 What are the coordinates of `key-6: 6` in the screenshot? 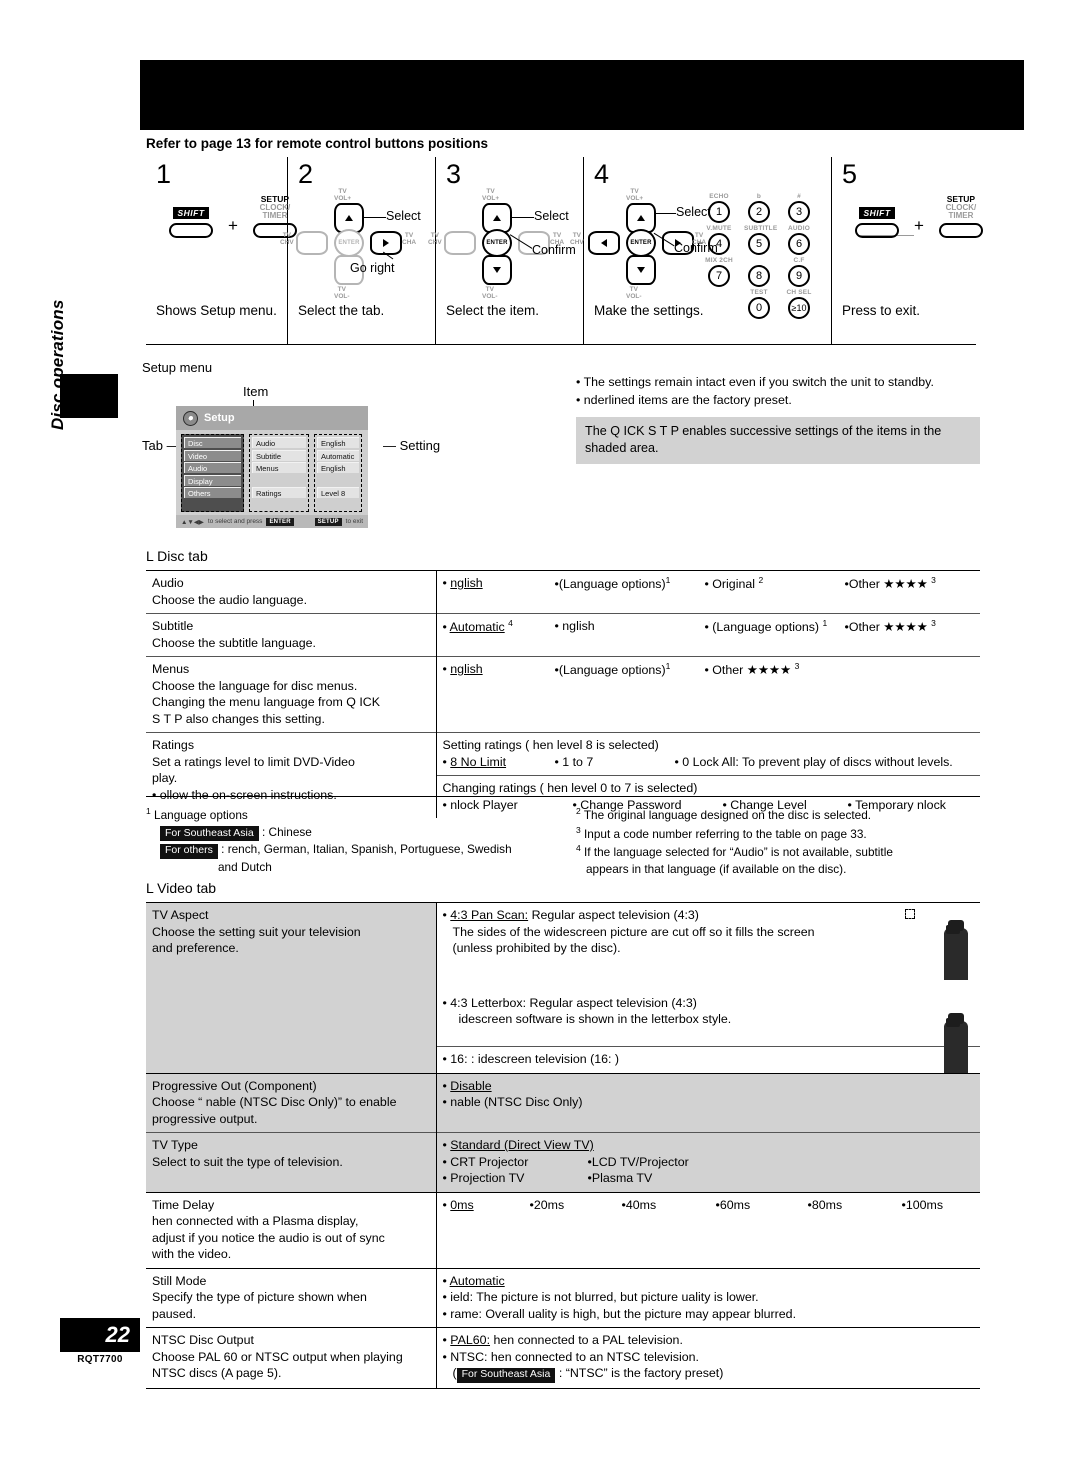 It's located at (799, 244).